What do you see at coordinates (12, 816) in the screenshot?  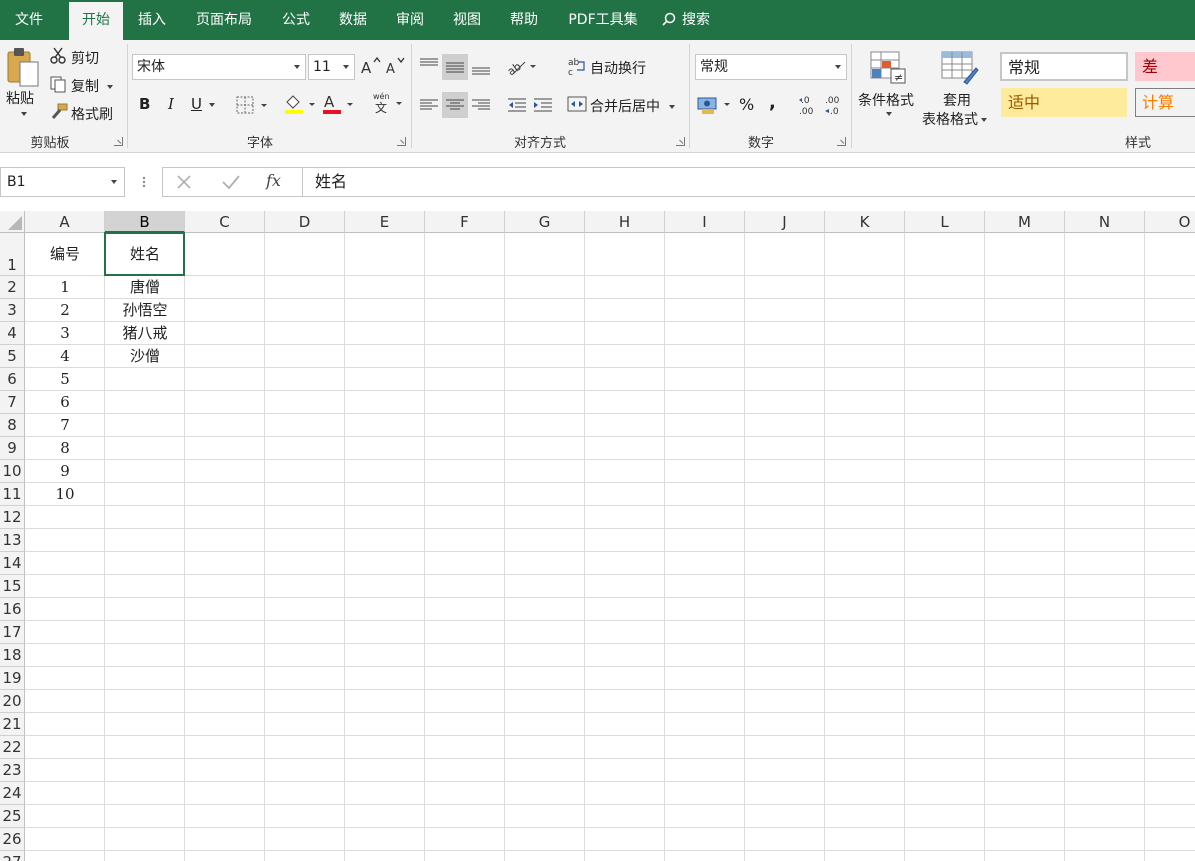 I see `row-header-25: 25` at bounding box center [12, 816].